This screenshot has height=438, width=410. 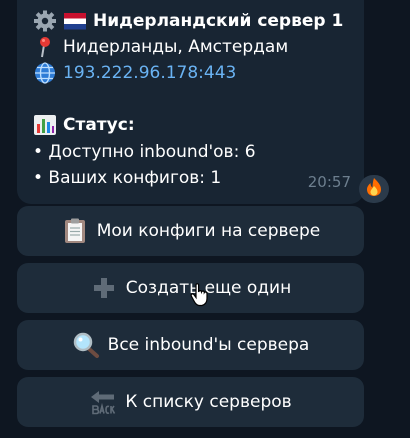 I want to click on status-heading-line: Статус:, so click(x=84, y=125).